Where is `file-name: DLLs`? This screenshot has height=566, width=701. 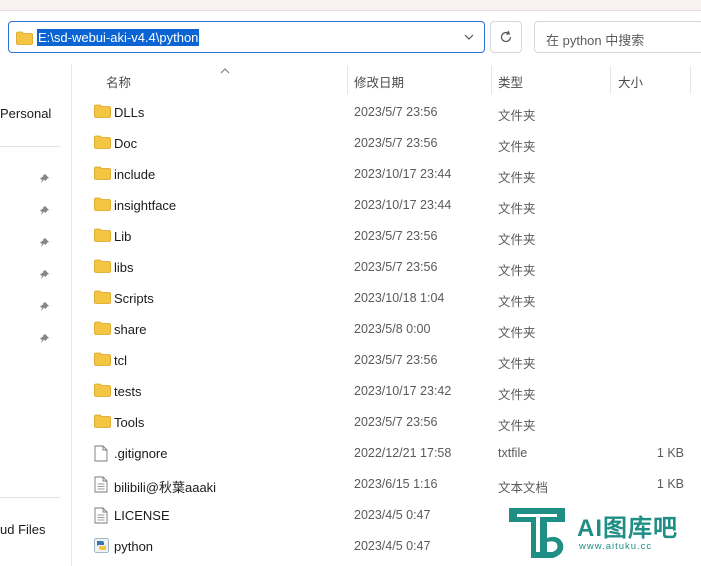
file-name: DLLs is located at coordinates (129, 112).